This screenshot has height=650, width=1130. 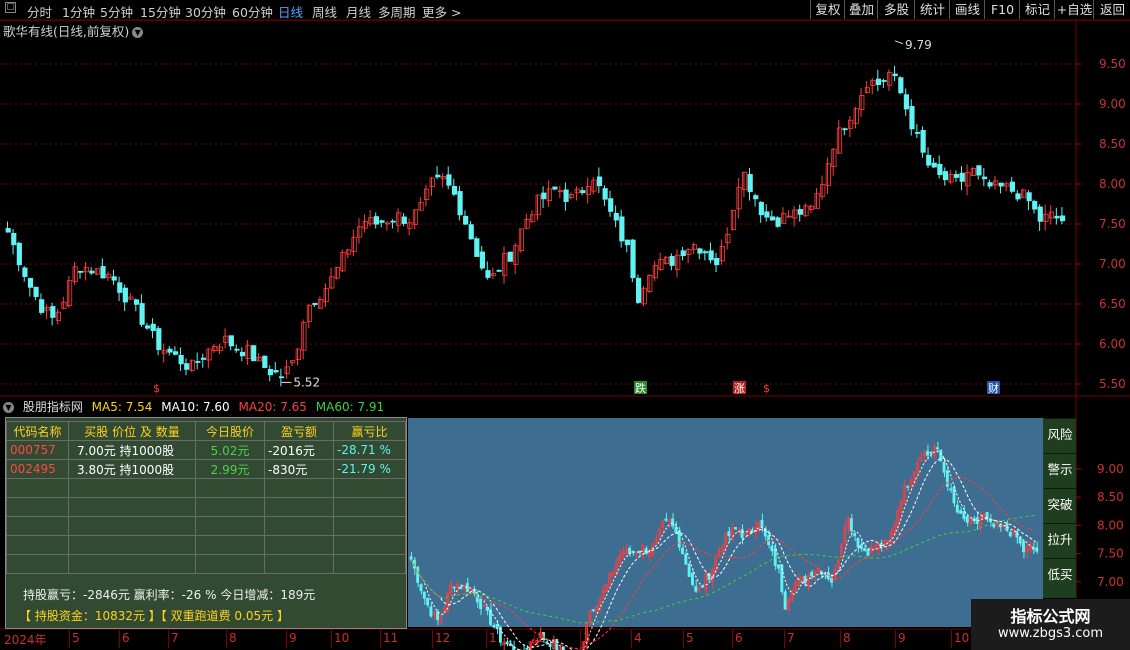 What do you see at coordinates (397, 11) in the screenshot?
I see `period-tab: 多周期` at bounding box center [397, 11].